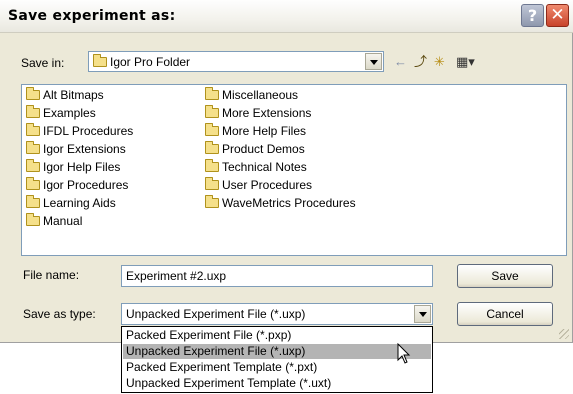 The width and height of the screenshot is (573, 394). Describe the element at coordinates (216, 314) in the screenshot. I see `save-as-type-value: Unpacked Experiment File (*.uxp)` at that location.